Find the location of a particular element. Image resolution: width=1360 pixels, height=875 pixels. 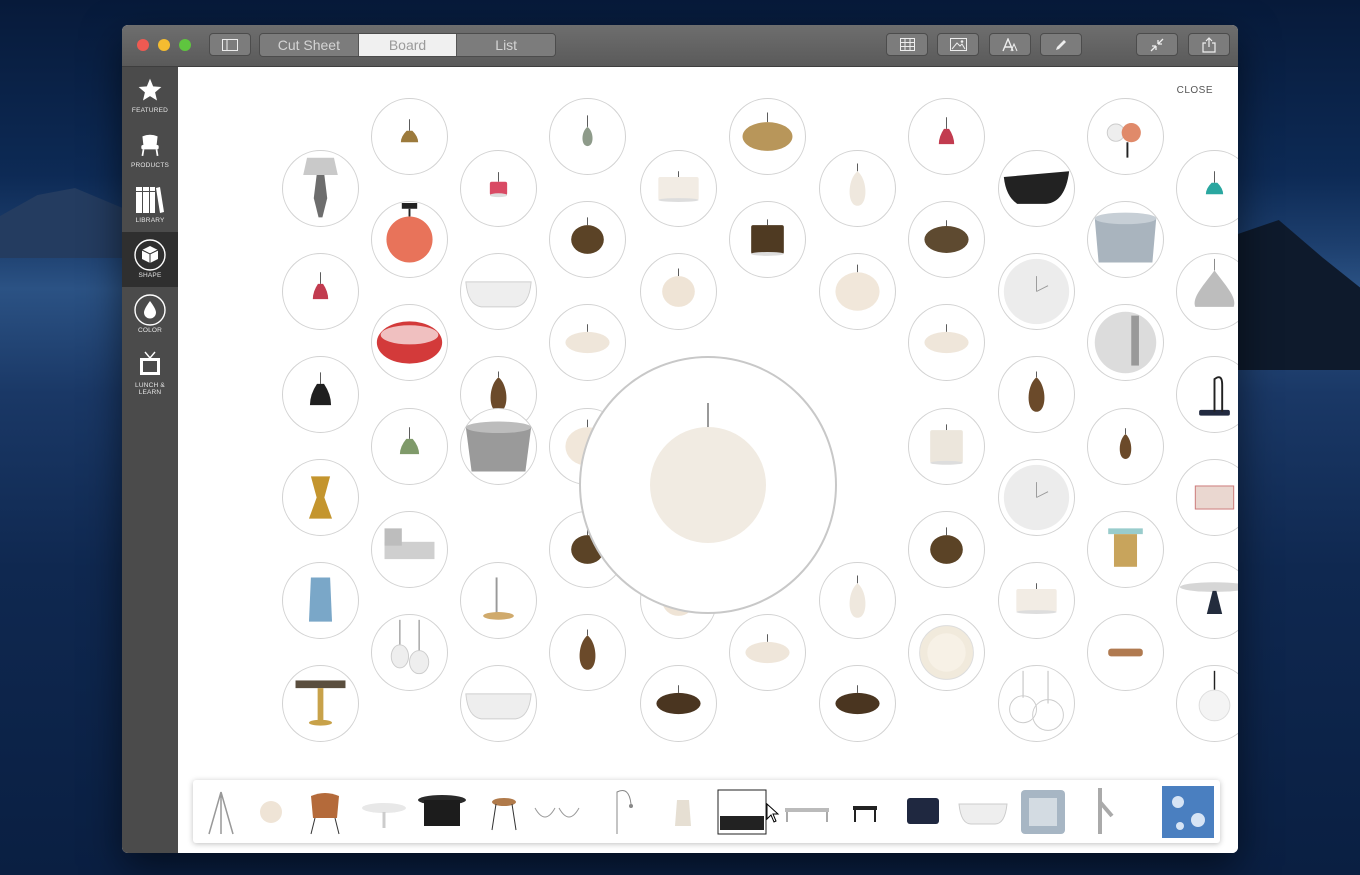

tab-board: Board is located at coordinates (408, 45).